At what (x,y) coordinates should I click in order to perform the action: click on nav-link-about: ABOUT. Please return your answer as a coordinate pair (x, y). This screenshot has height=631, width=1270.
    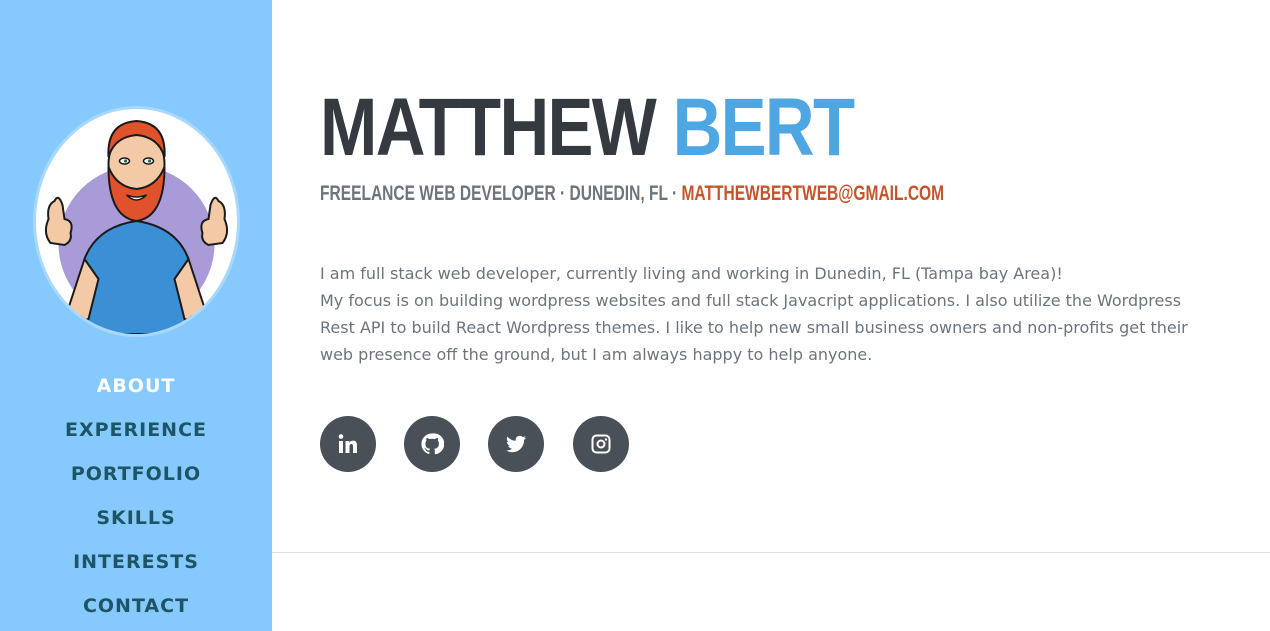
    Looking at the image, I should click on (136, 386).